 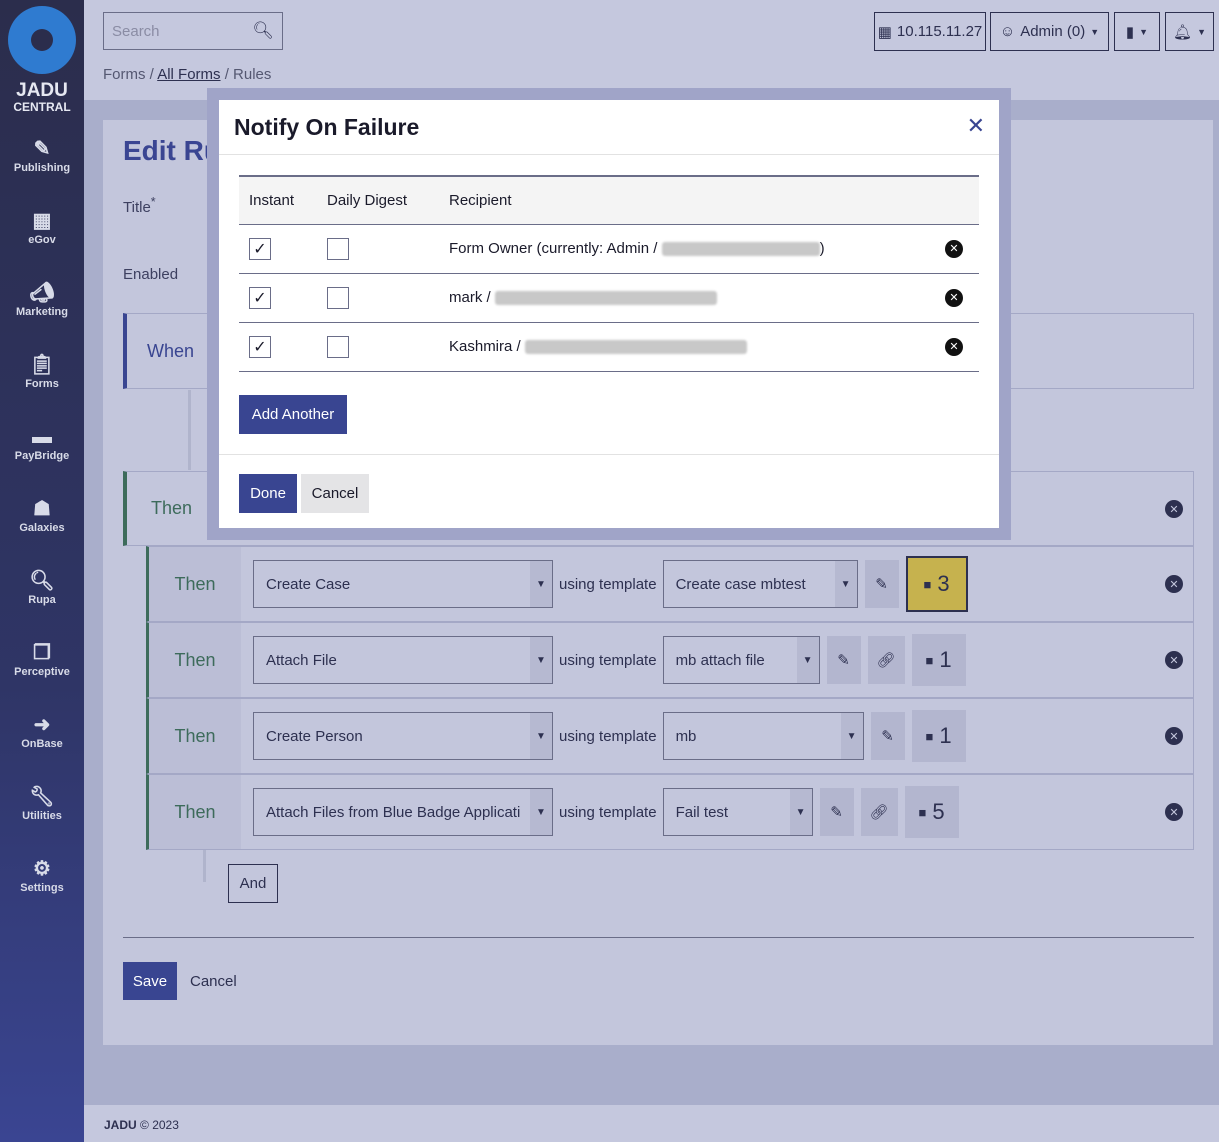 I want to click on docs-menu-button: ▮ ▼, so click(x=1137, y=31).